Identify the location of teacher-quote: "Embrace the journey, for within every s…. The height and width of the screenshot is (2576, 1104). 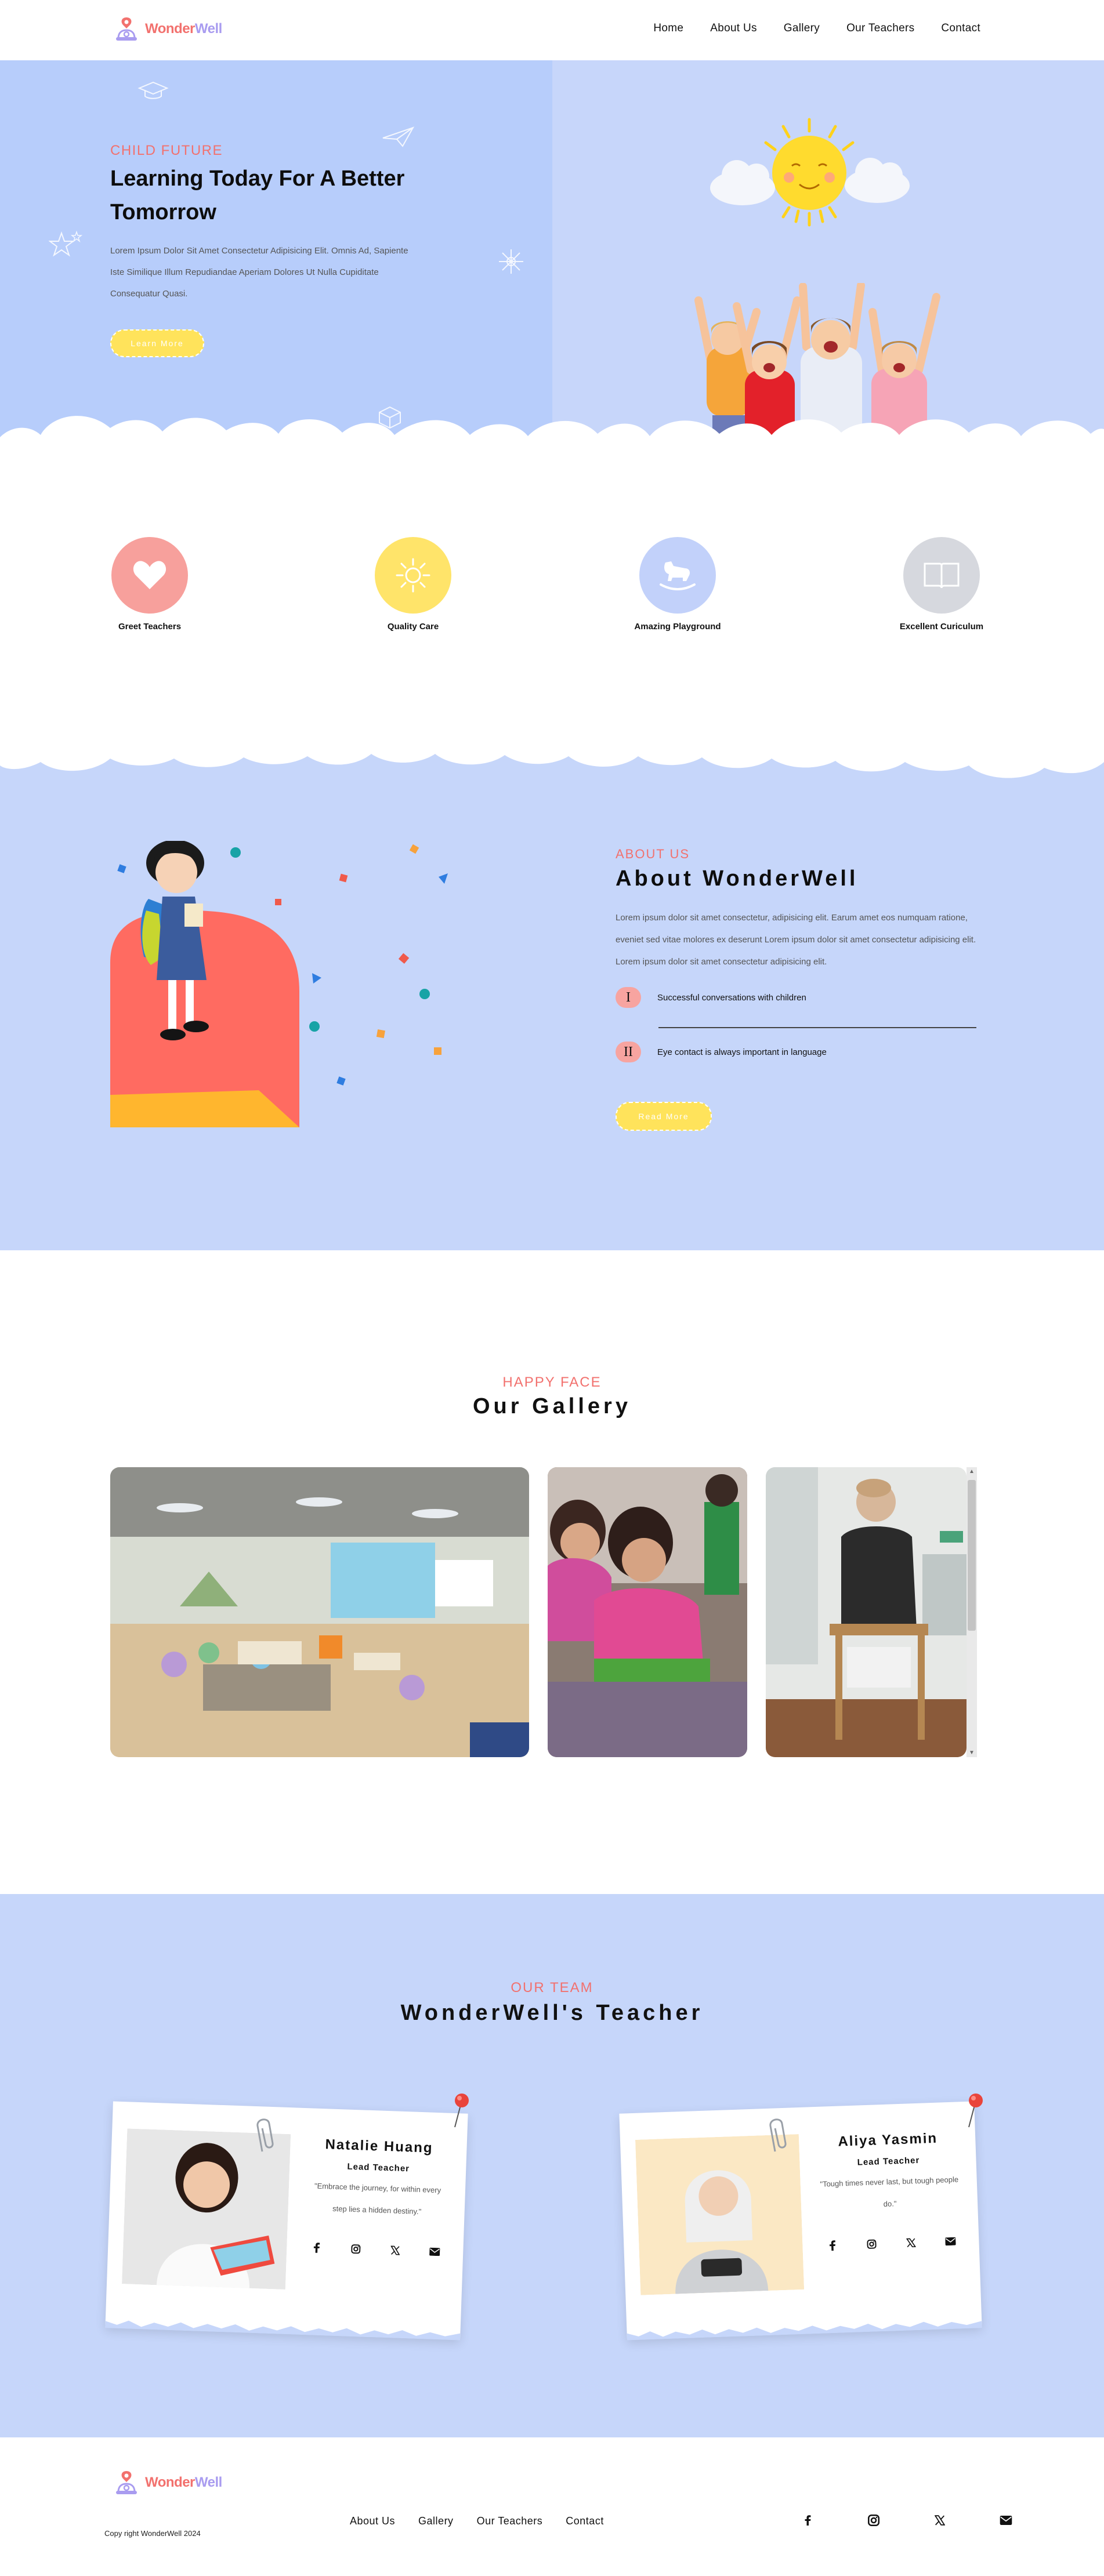
(377, 2198).